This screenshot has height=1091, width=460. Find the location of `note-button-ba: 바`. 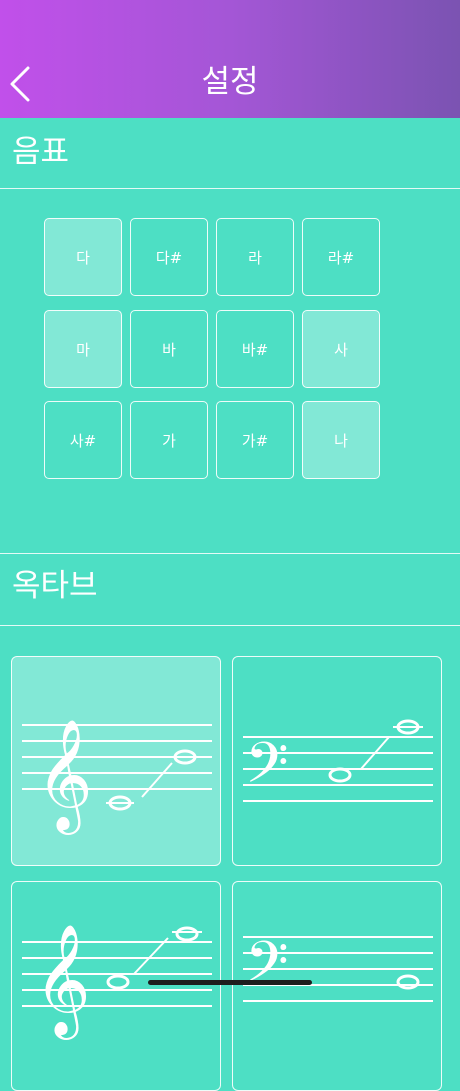

note-button-ba: 바 is located at coordinates (169, 349).